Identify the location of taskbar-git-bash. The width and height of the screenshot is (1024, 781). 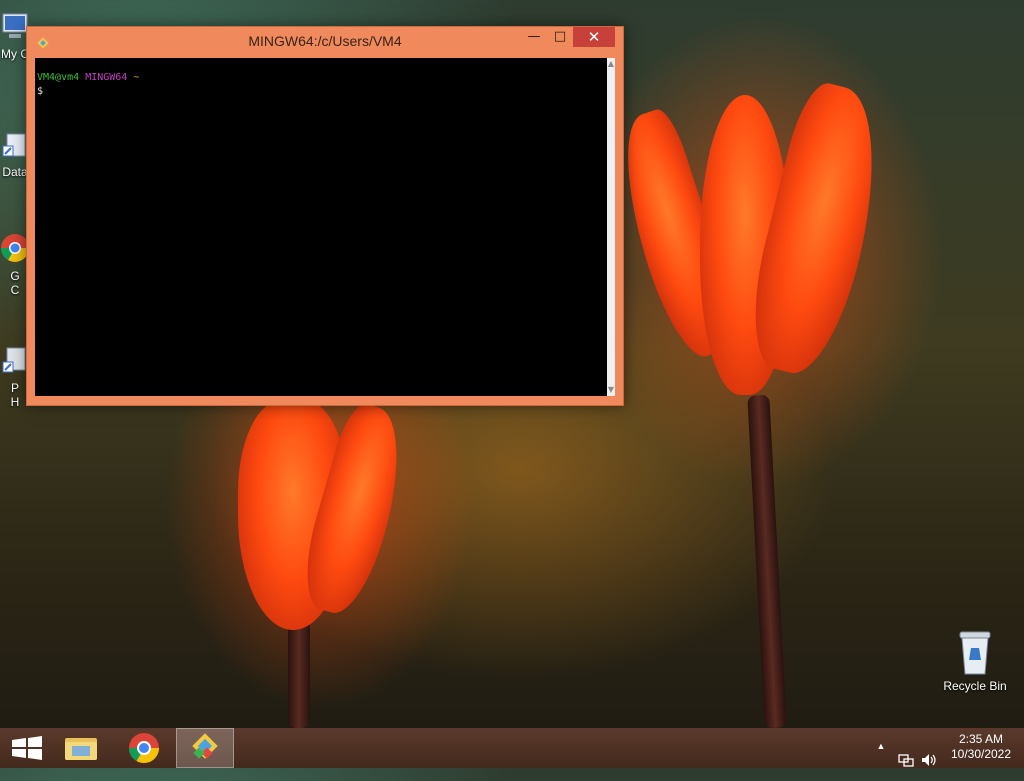
(205, 748).